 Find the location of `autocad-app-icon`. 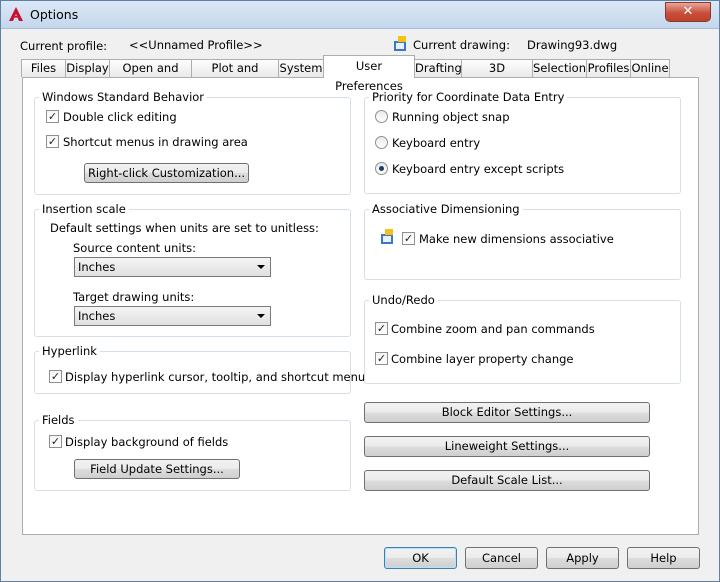

autocad-app-icon is located at coordinates (16, 14).